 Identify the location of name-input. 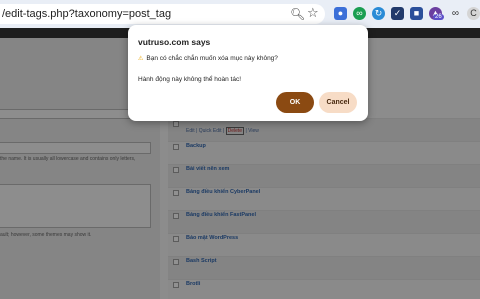
(75, 148).